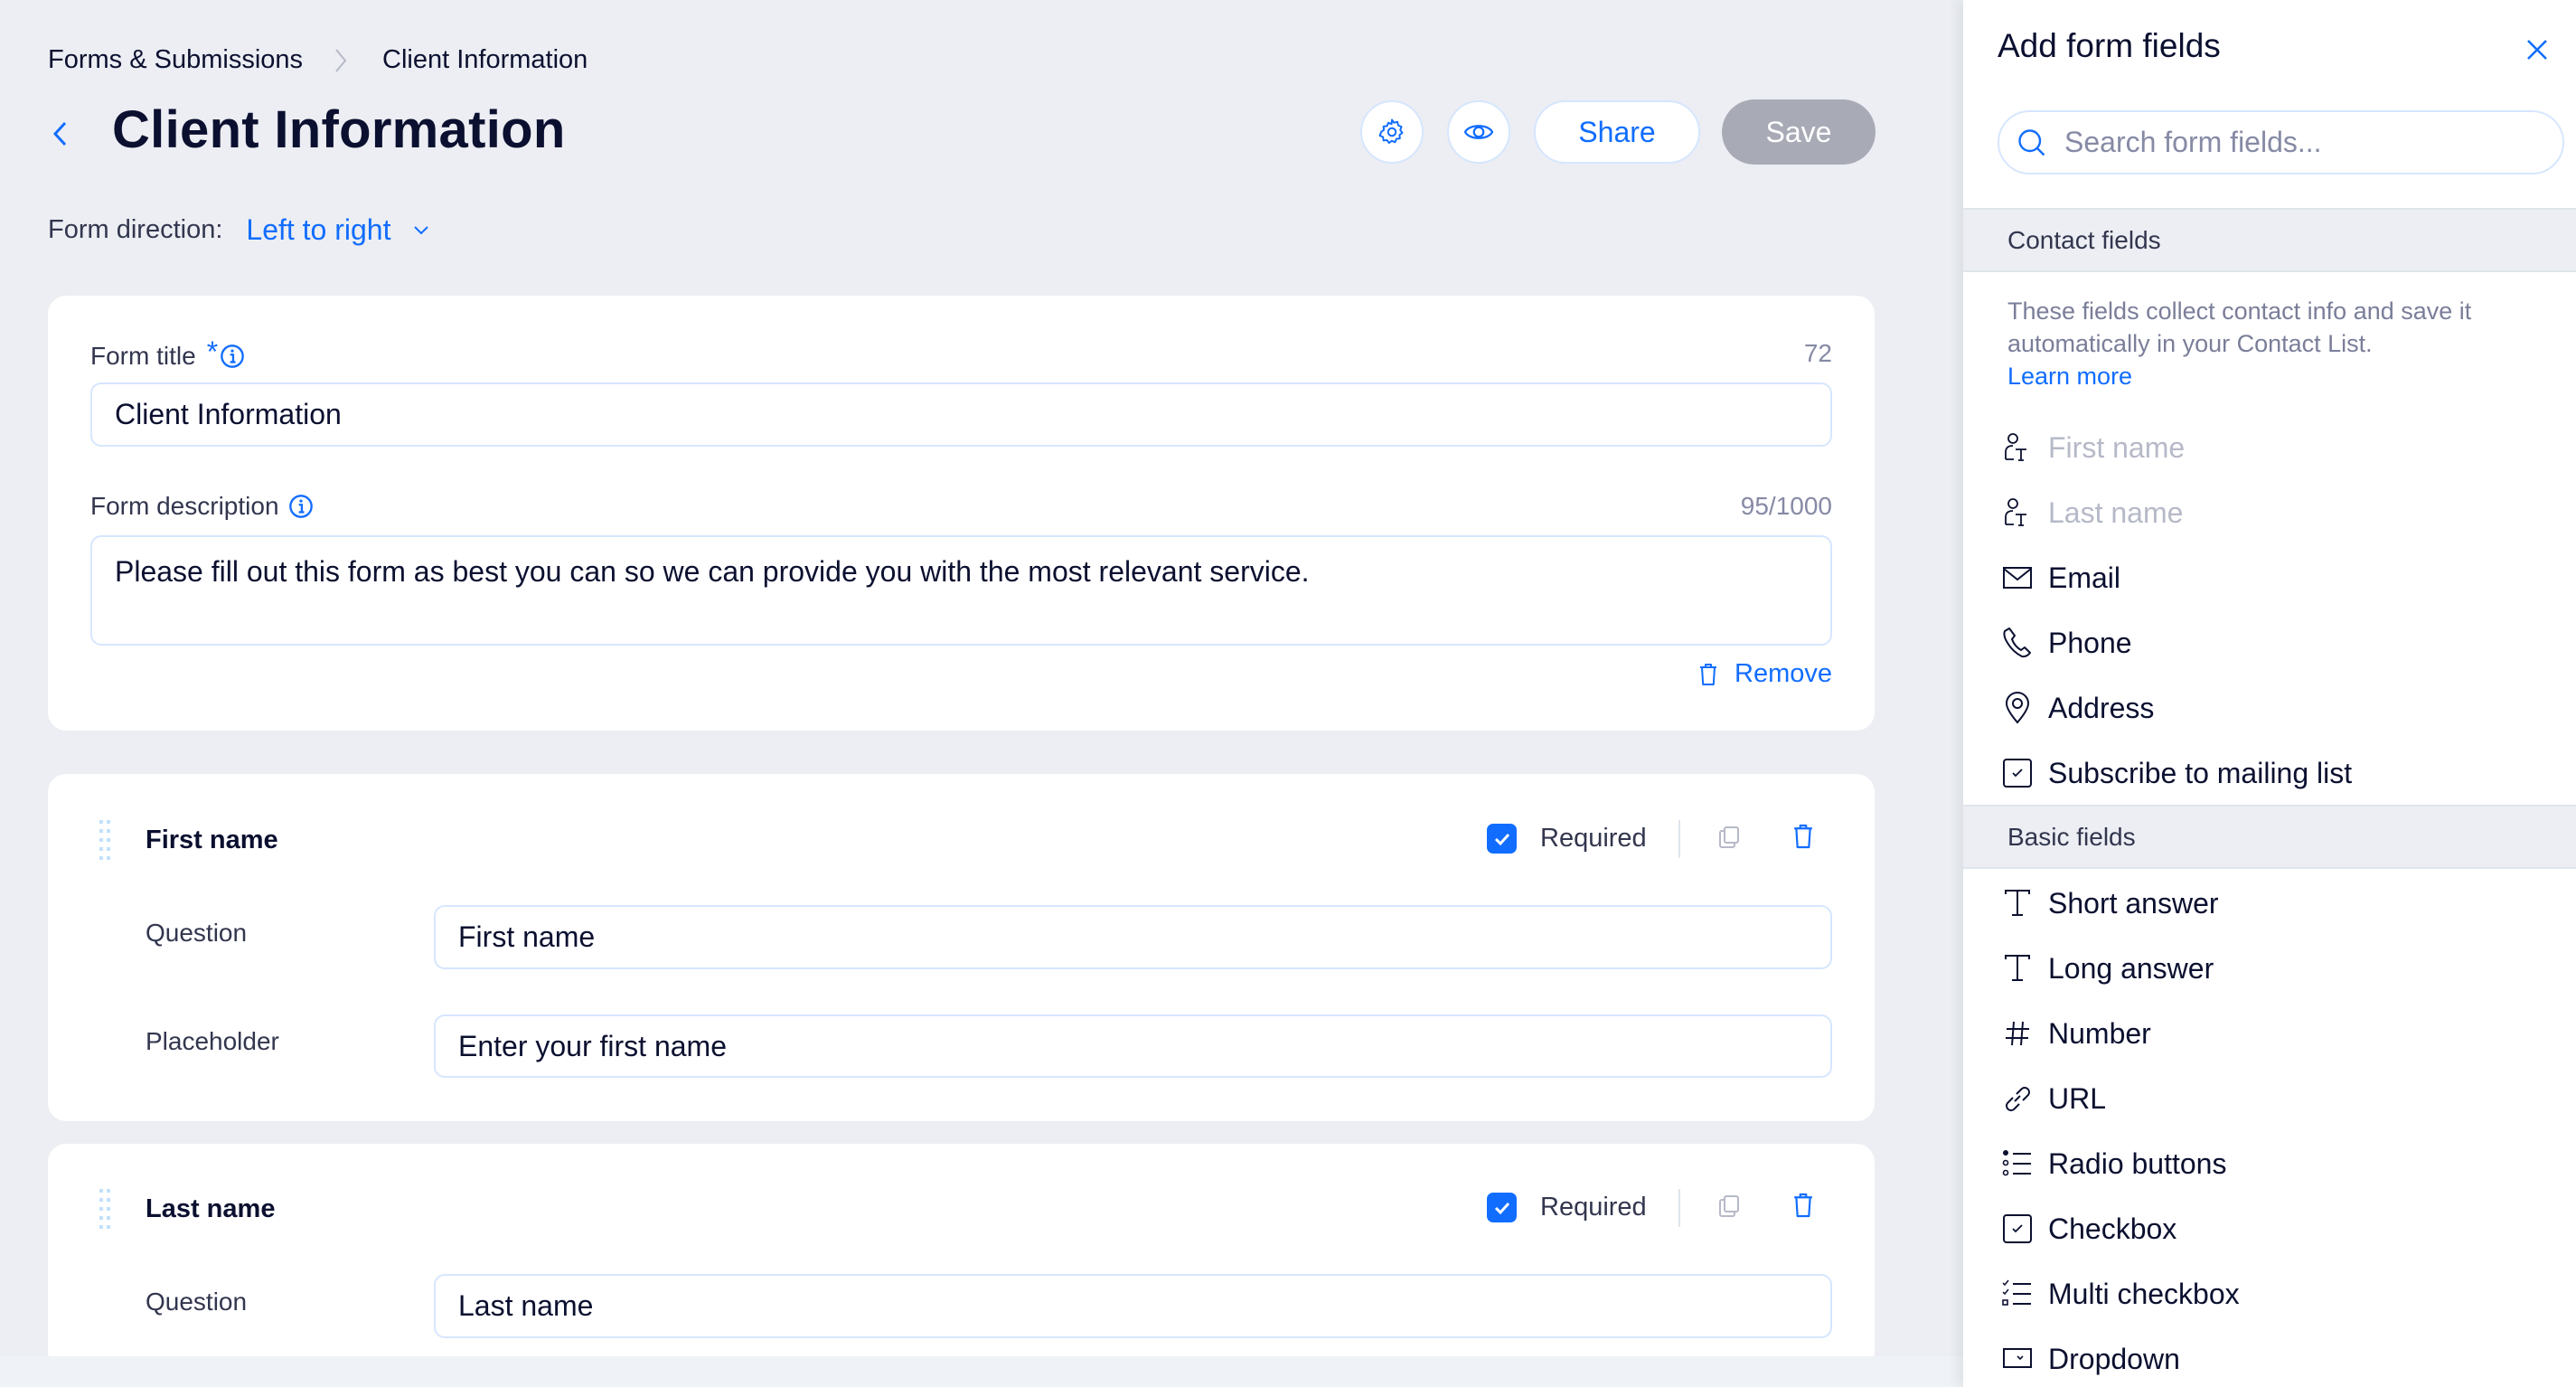 The height and width of the screenshot is (1387, 2576). Describe the element at coordinates (961, 415) in the screenshot. I see `form-title-input: Client Information` at that location.